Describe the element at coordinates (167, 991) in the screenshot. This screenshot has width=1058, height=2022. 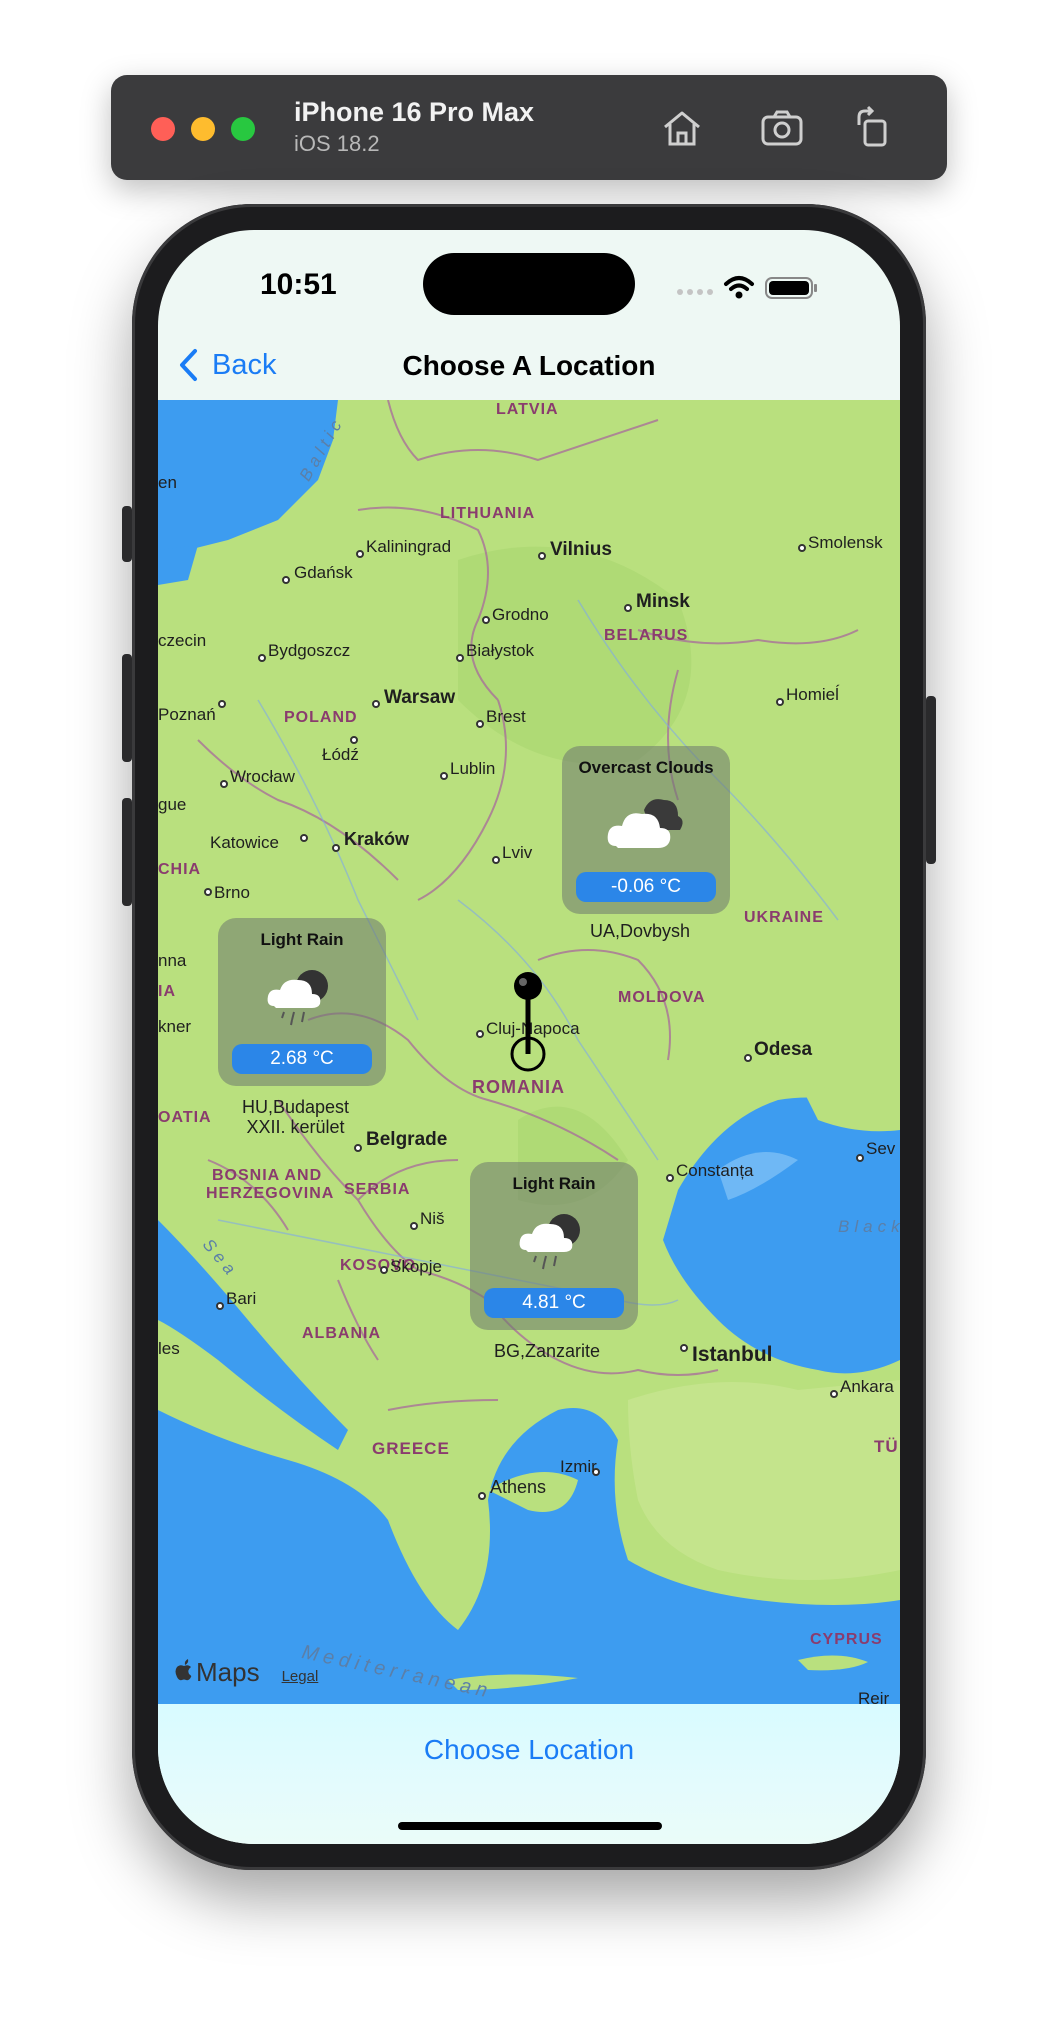
I see `country-label: IA` at that location.